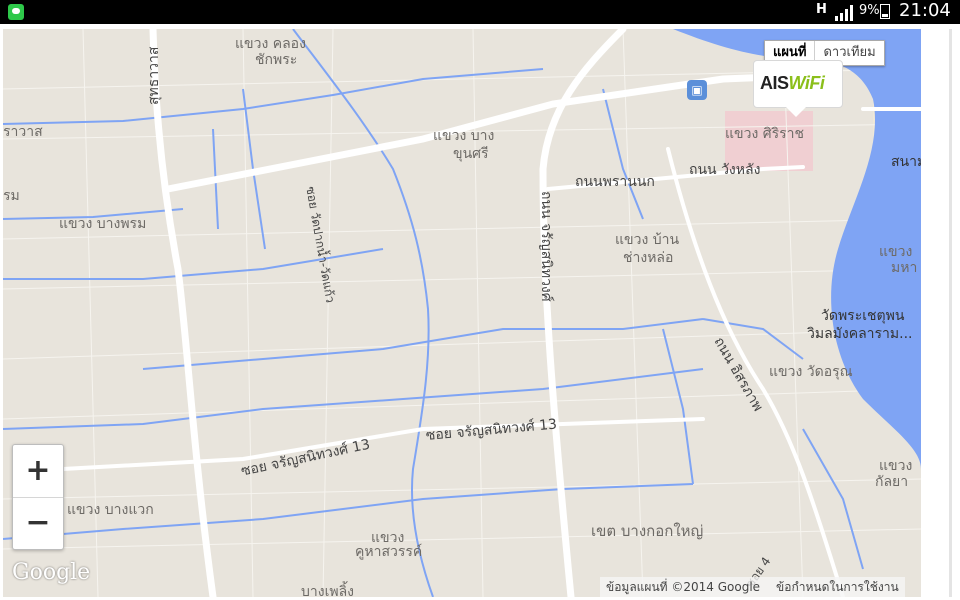 The width and height of the screenshot is (960, 600). I want to click on label-left-edge-top: ราวาส, so click(23, 132).